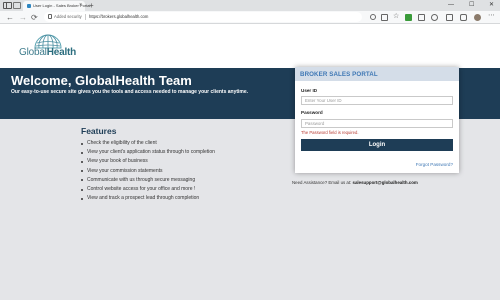 This screenshot has width=500, height=300. I want to click on back-button: ←, so click(10, 17).